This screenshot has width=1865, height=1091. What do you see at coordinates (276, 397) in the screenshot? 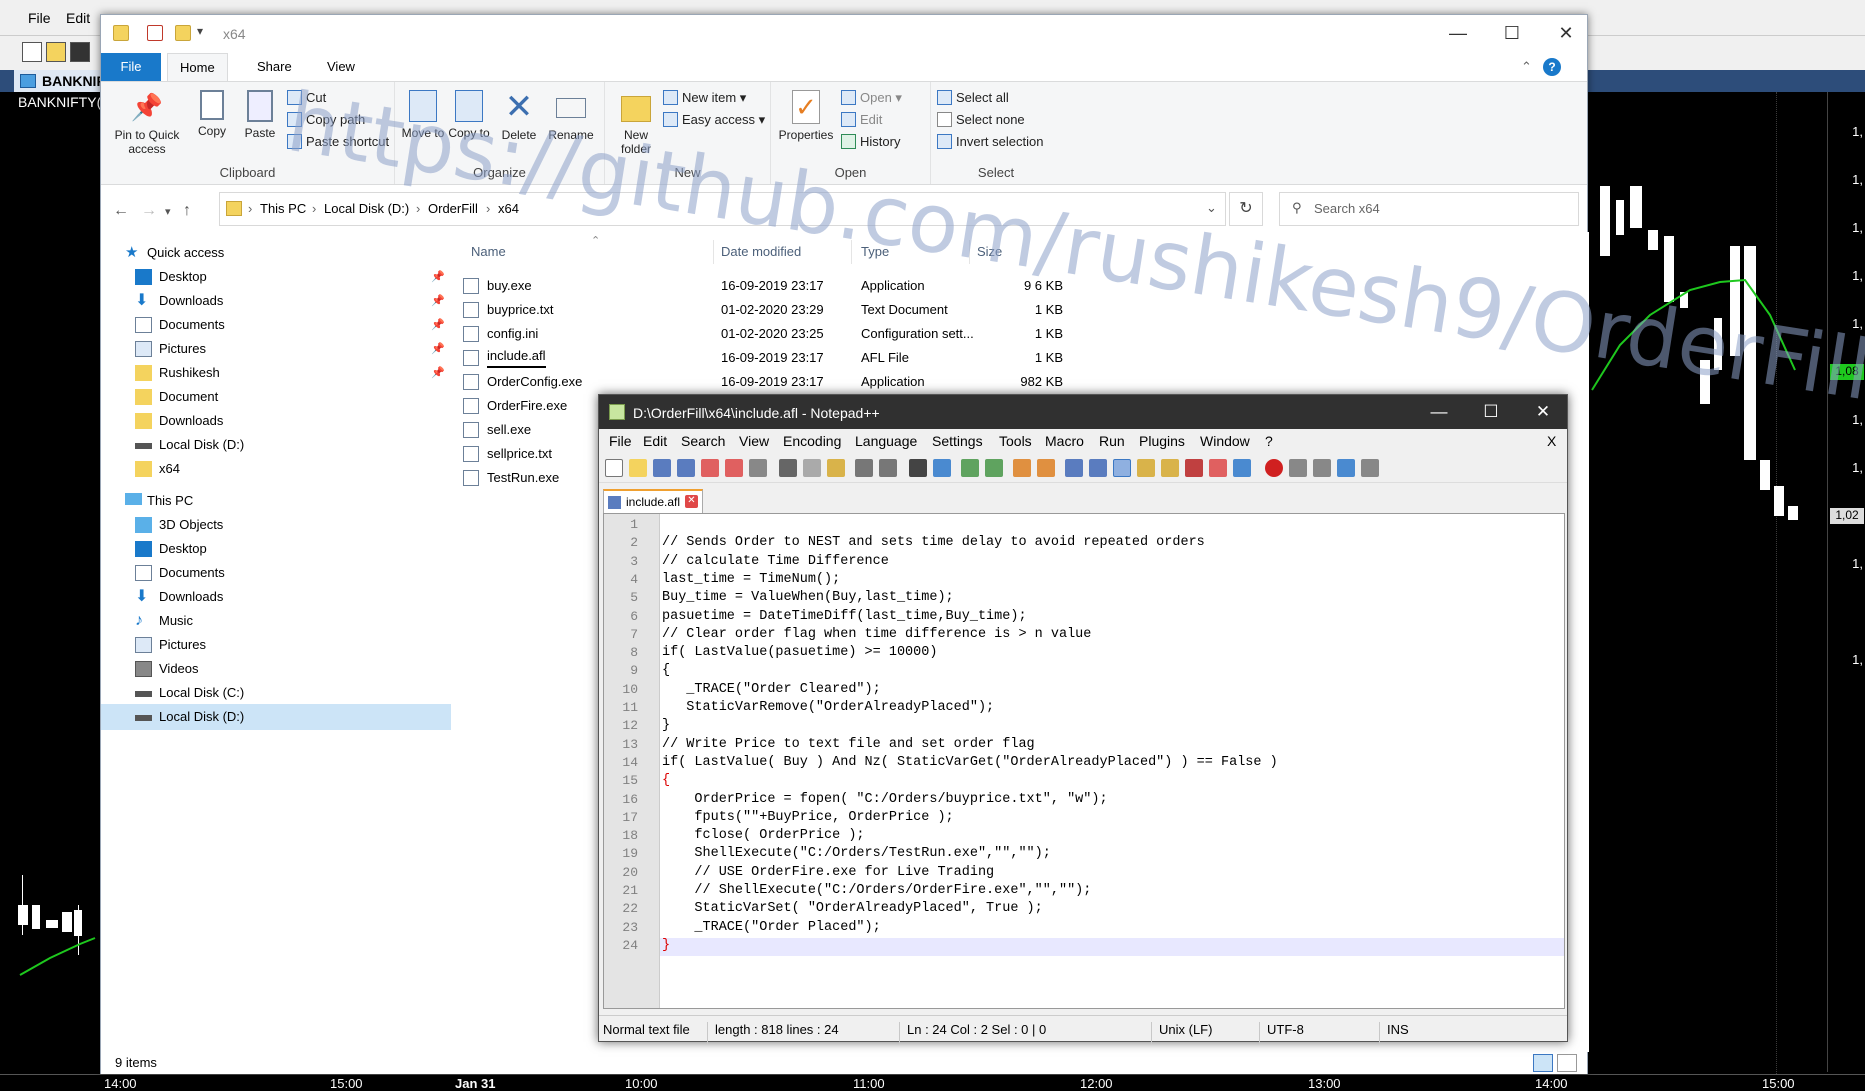
I see `nav-document: Document` at bounding box center [276, 397].